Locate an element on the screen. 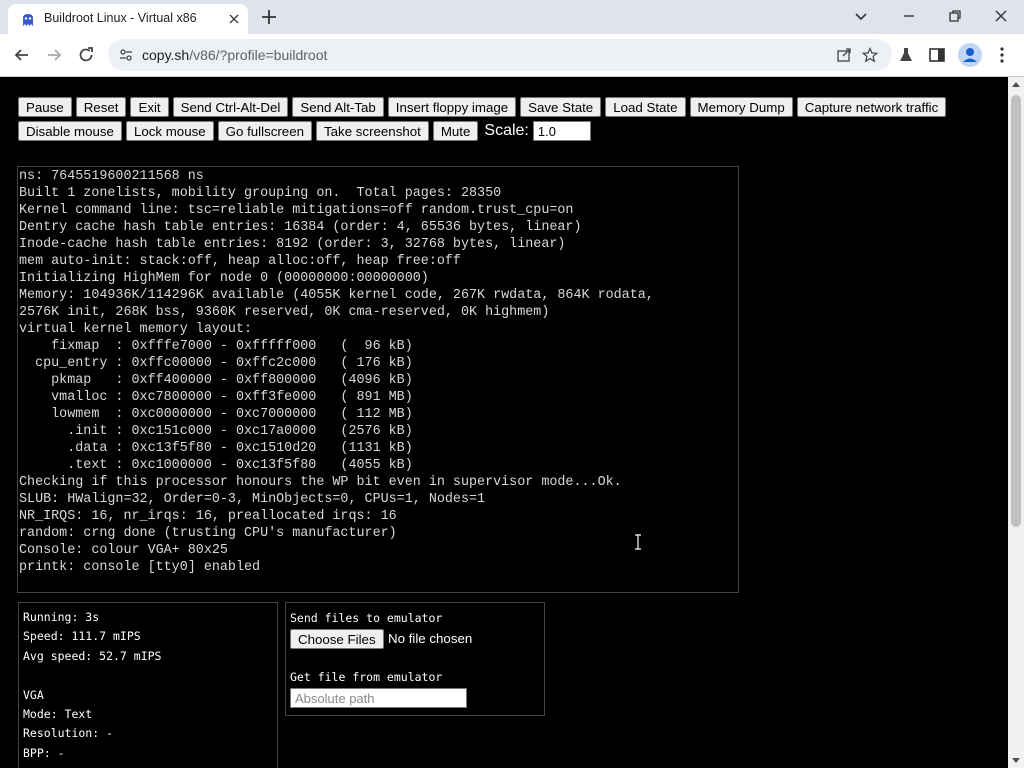 Image resolution: width=1024 pixels, height=768 pixels. mute-button: Mute is located at coordinates (455, 131).